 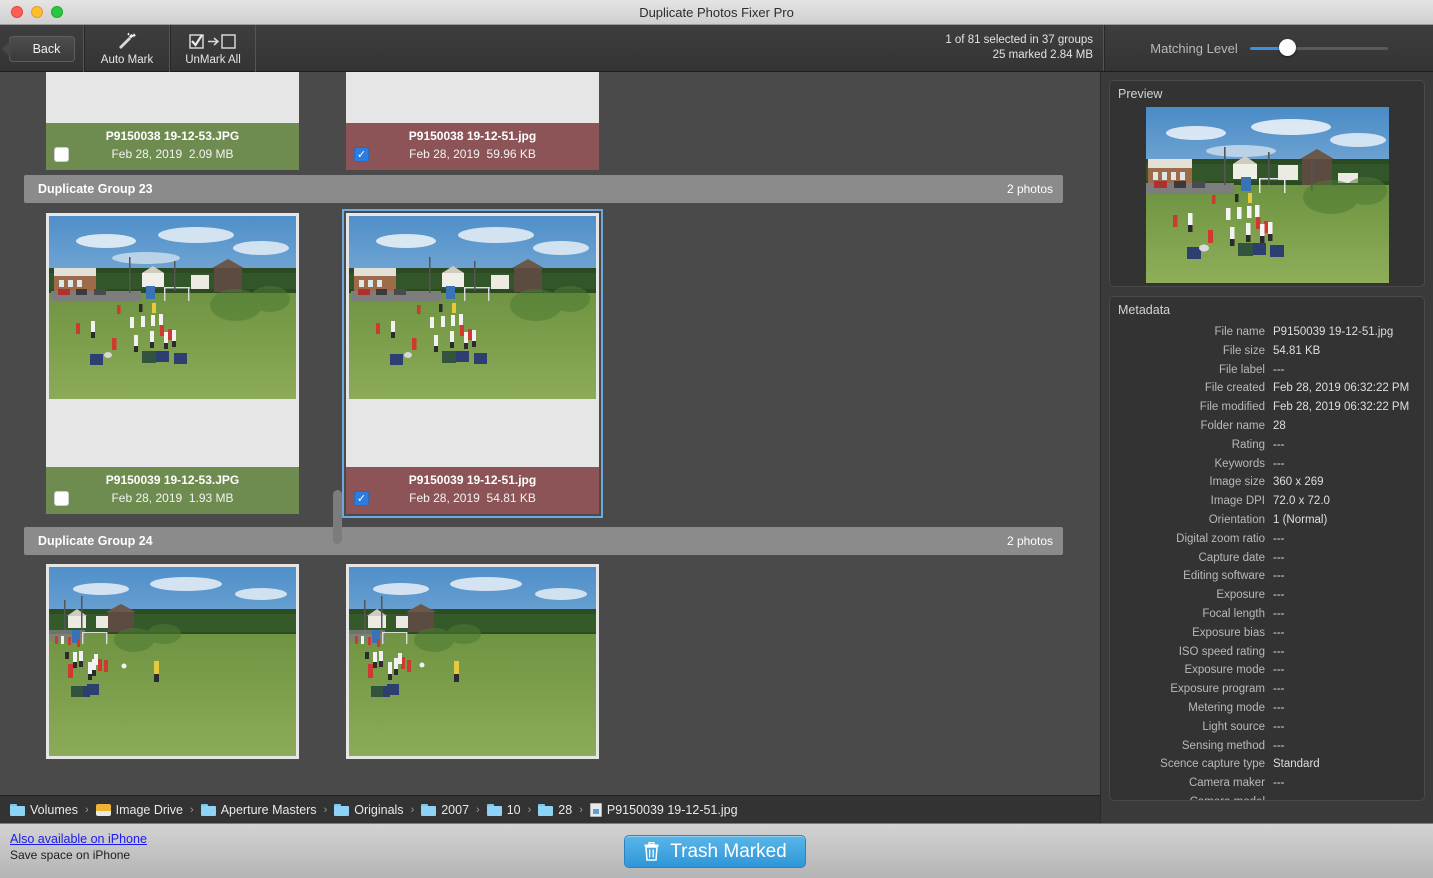 I want to click on metadata-key: Image size, so click(x=1237, y=482).